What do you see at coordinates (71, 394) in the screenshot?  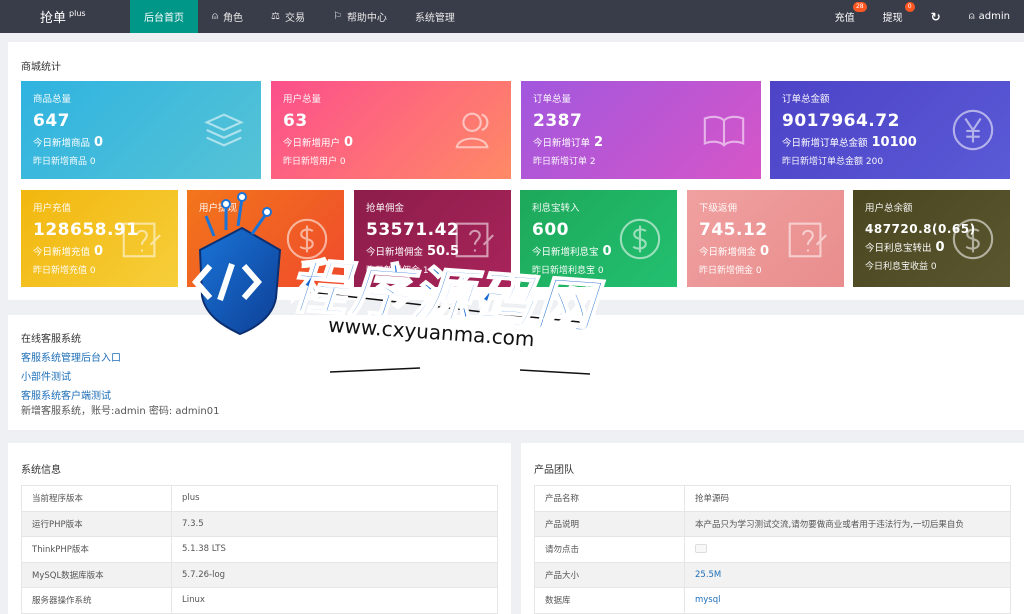 I see `client-test-link: 客服系统客户端测试` at bounding box center [71, 394].